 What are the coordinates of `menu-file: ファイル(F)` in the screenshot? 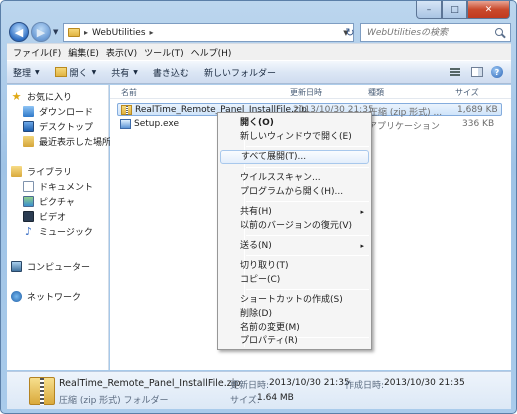 It's located at (37, 52).